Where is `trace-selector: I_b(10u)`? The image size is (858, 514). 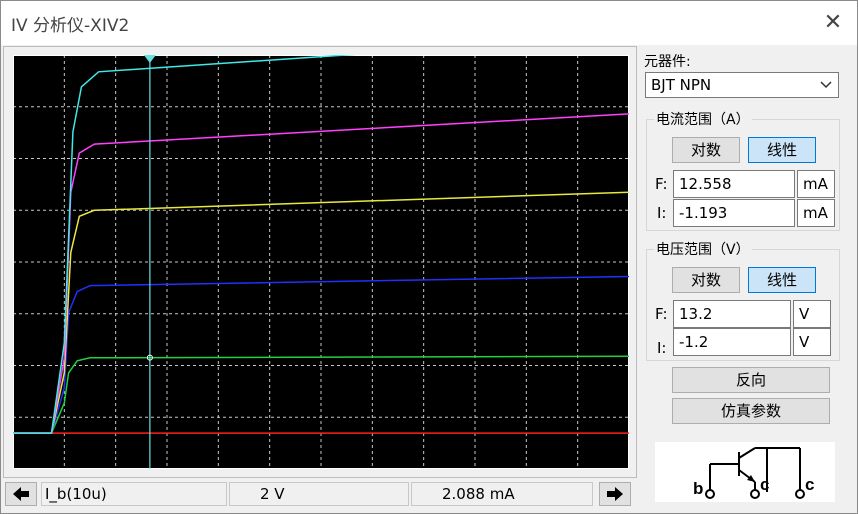 trace-selector: I_b(10u) is located at coordinates (134, 494).